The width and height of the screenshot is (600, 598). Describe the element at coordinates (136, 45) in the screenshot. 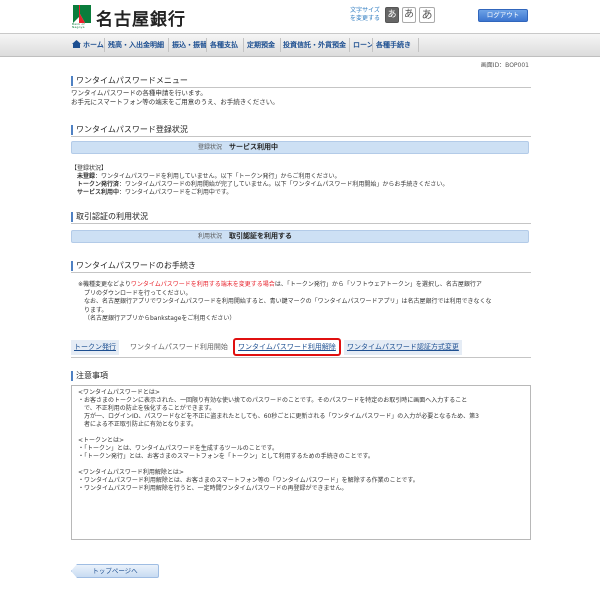

I see `nav-balance: 残高・入出金明細` at that location.